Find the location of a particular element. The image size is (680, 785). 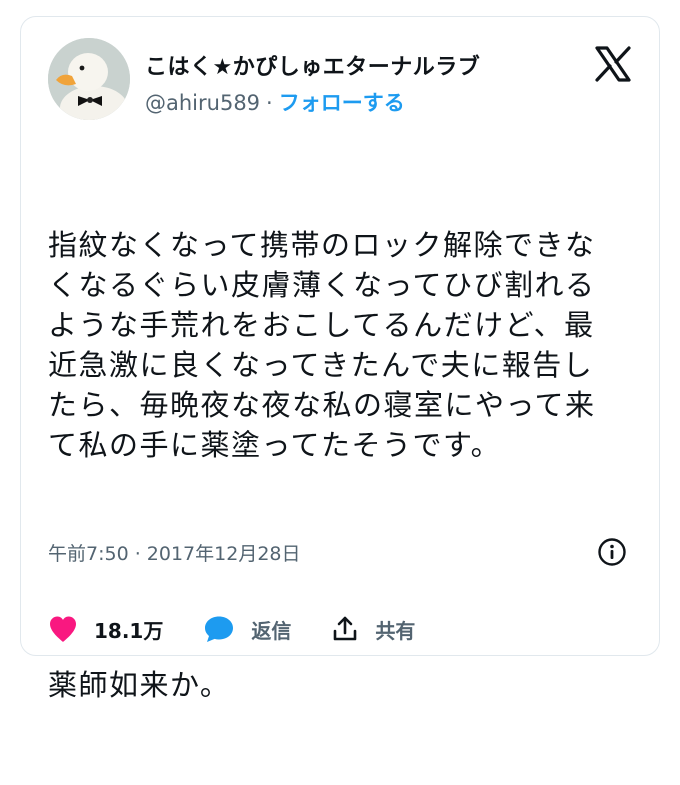

reply-button: 返信 is located at coordinates (247, 629).